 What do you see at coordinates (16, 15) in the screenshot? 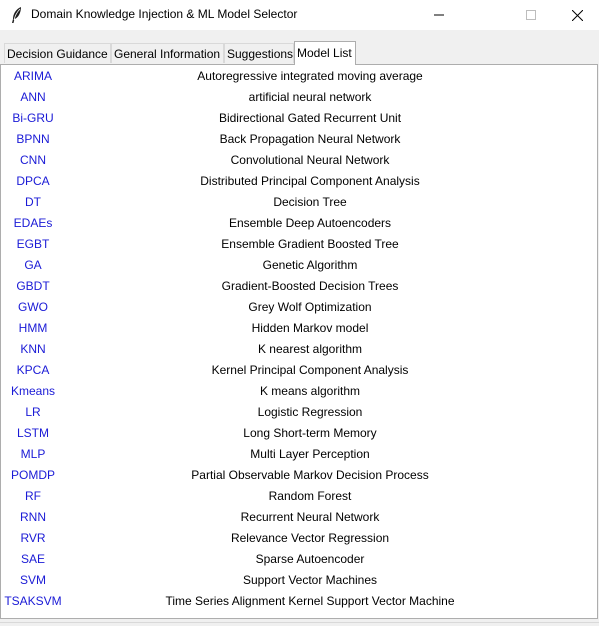
I see `feather-icon` at bounding box center [16, 15].